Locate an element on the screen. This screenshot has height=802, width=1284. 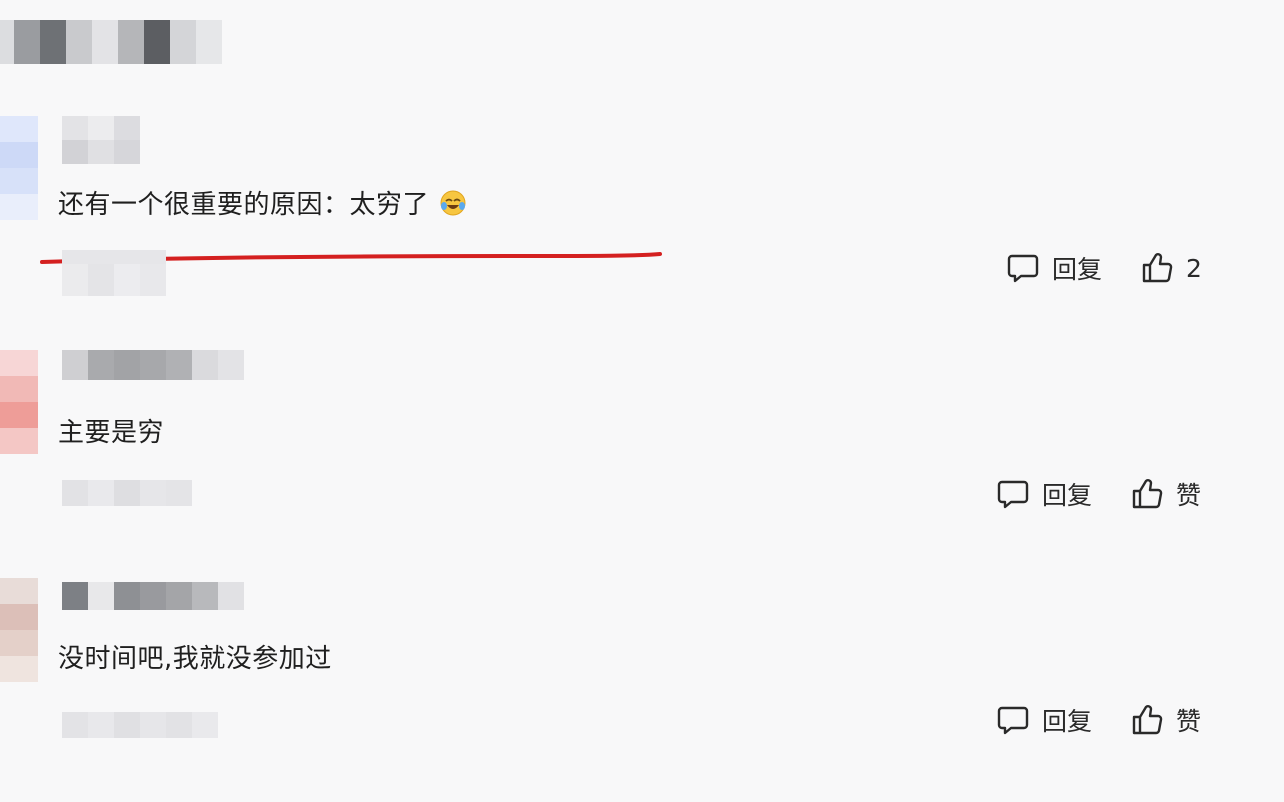
comment-text: 主要是穷 is located at coordinates (111, 433).